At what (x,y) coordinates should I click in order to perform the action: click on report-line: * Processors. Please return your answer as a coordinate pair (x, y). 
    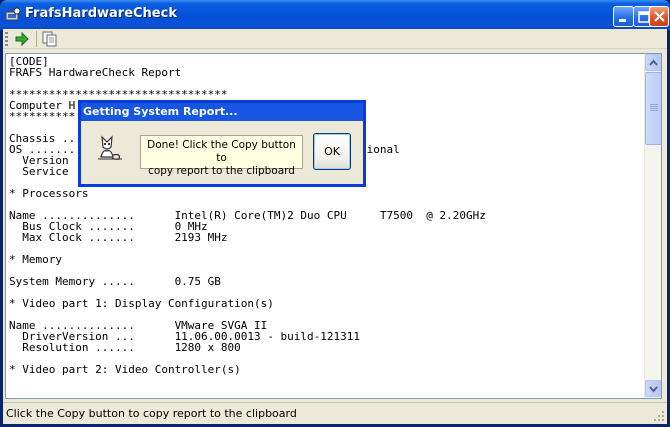
    Looking at the image, I should click on (49, 193).